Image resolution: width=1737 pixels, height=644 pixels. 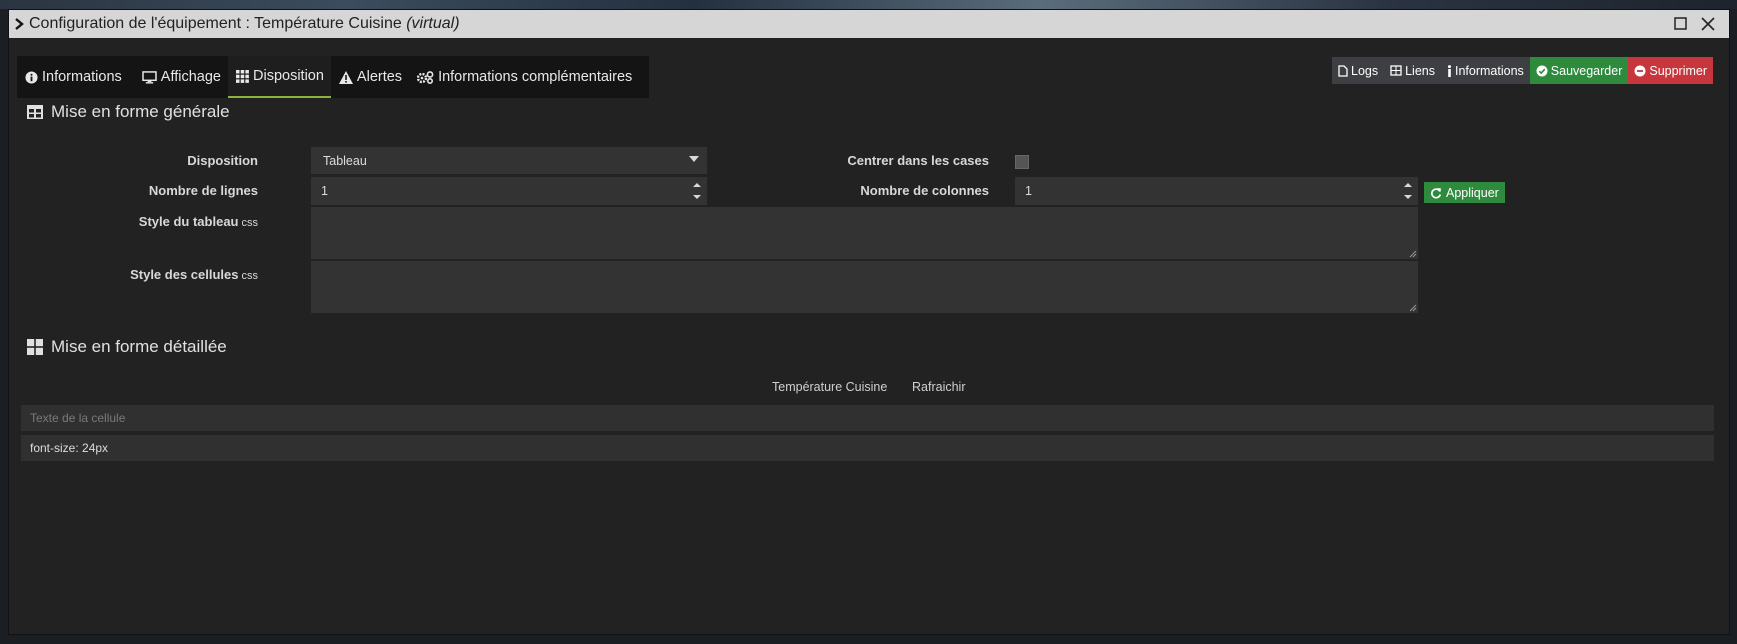 What do you see at coordinates (535, 77) in the screenshot?
I see `tab-label: Informations complémentaires` at bounding box center [535, 77].